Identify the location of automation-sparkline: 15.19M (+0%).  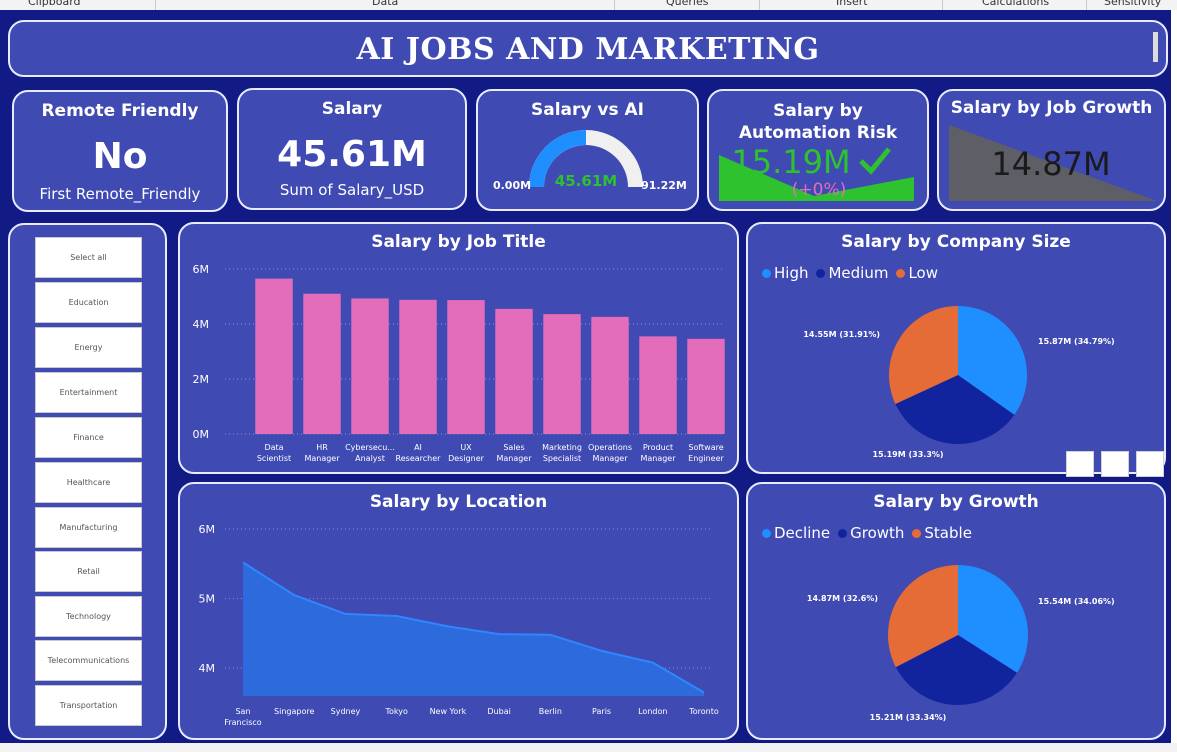
(816, 172).